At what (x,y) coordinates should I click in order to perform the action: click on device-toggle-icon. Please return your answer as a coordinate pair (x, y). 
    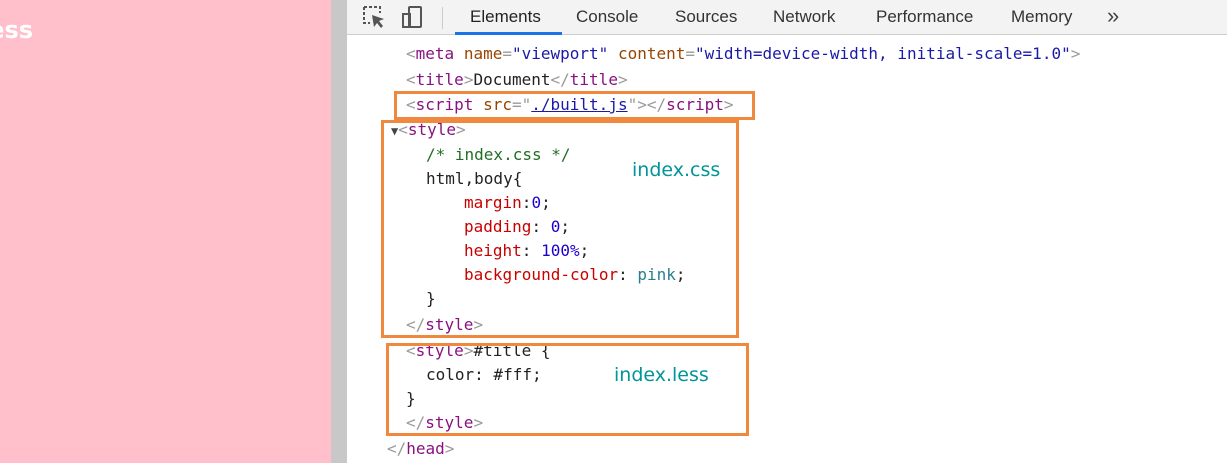
    Looking at the image, I should click on (412, 17).